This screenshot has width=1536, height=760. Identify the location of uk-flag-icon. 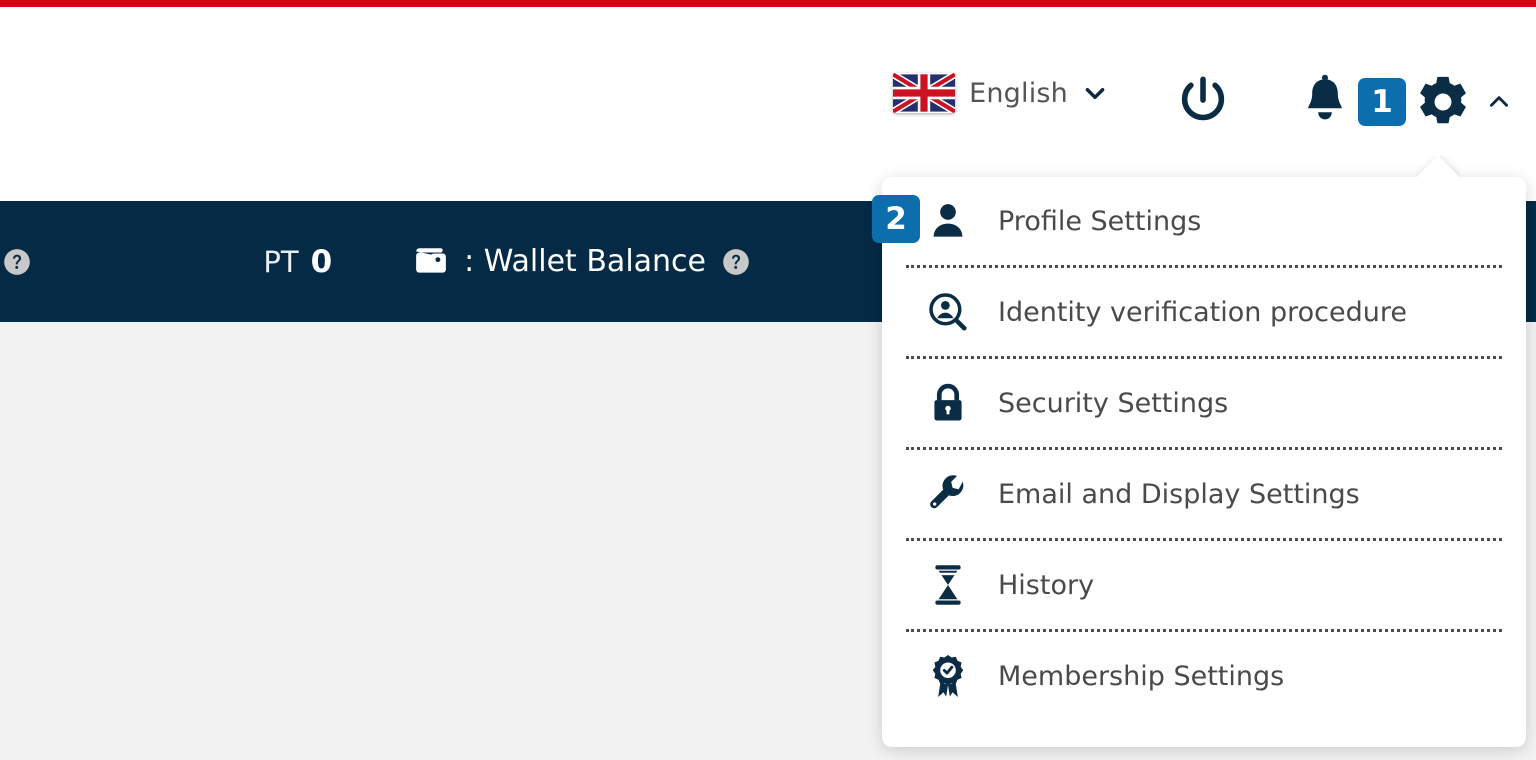
(924, 93).